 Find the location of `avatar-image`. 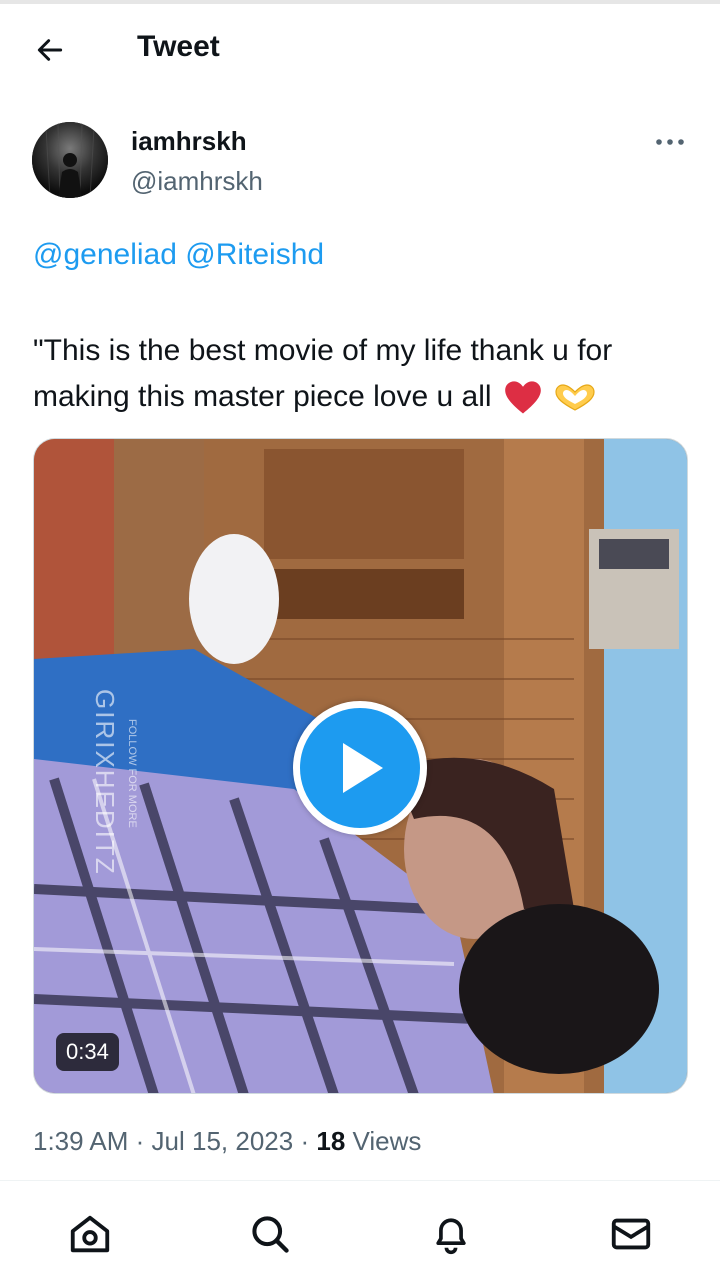

avatar-image is located at coordinates (70, 160).